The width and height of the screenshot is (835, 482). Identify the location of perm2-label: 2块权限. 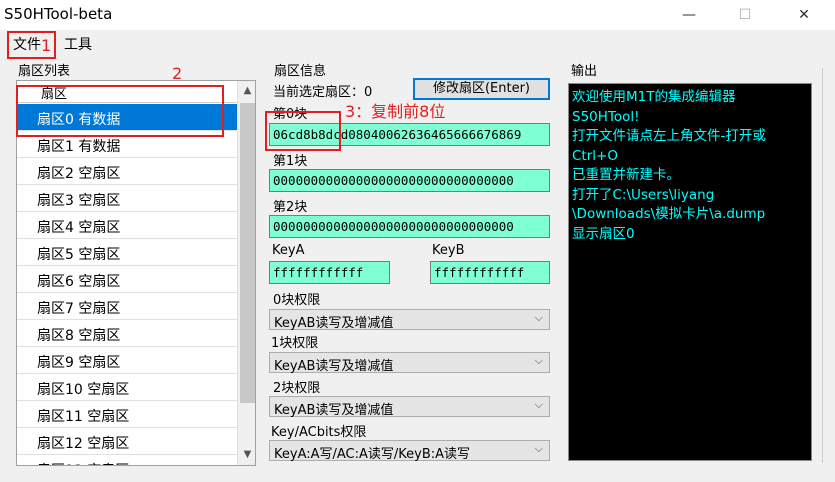
(297, 388).